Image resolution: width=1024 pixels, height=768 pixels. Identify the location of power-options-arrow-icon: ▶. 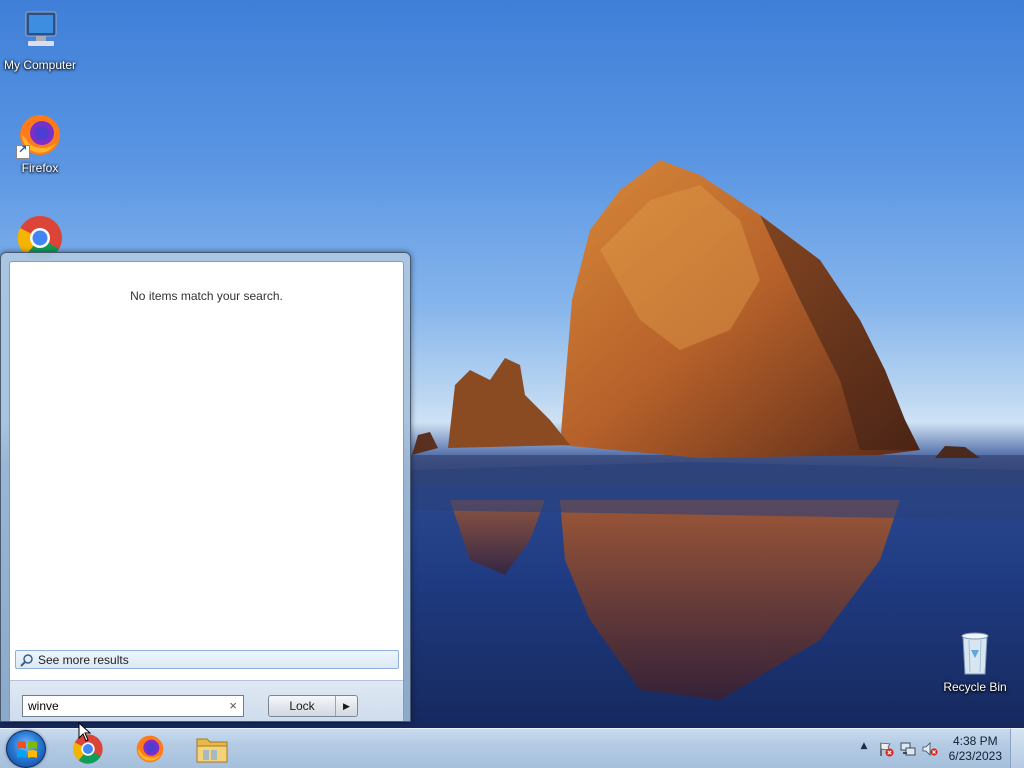
(346, 706).